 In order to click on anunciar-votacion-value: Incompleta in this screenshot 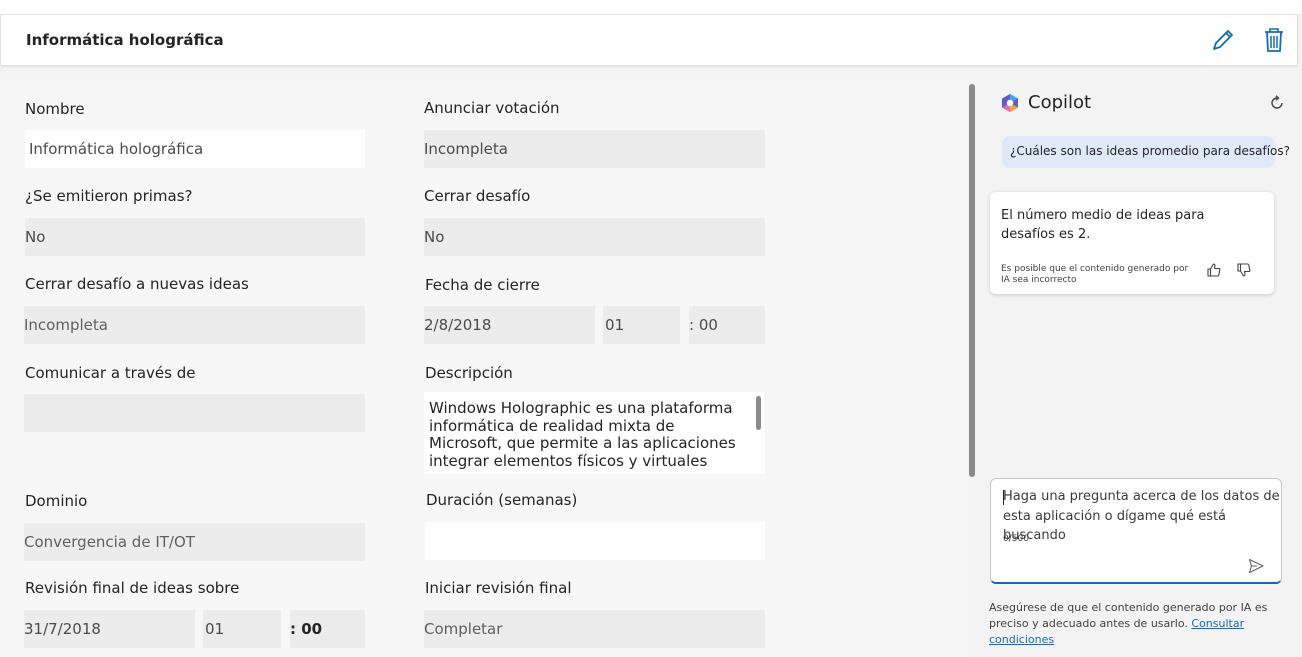, I will do `click(466, 149)`.